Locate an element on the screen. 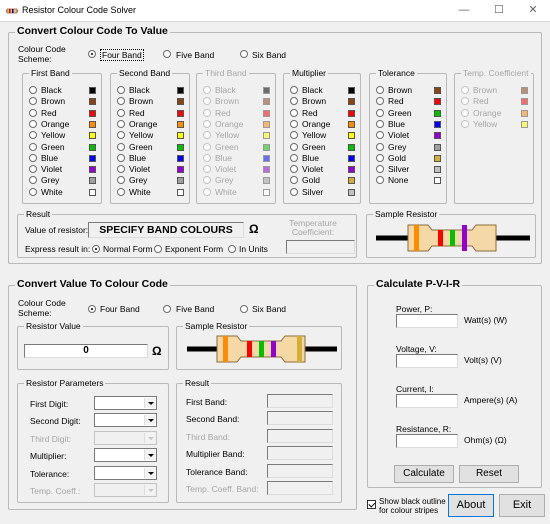 This screenshot has height=524, width=550. vtc-scheme-four-band: Four Band is located at coordinates (118, 309).